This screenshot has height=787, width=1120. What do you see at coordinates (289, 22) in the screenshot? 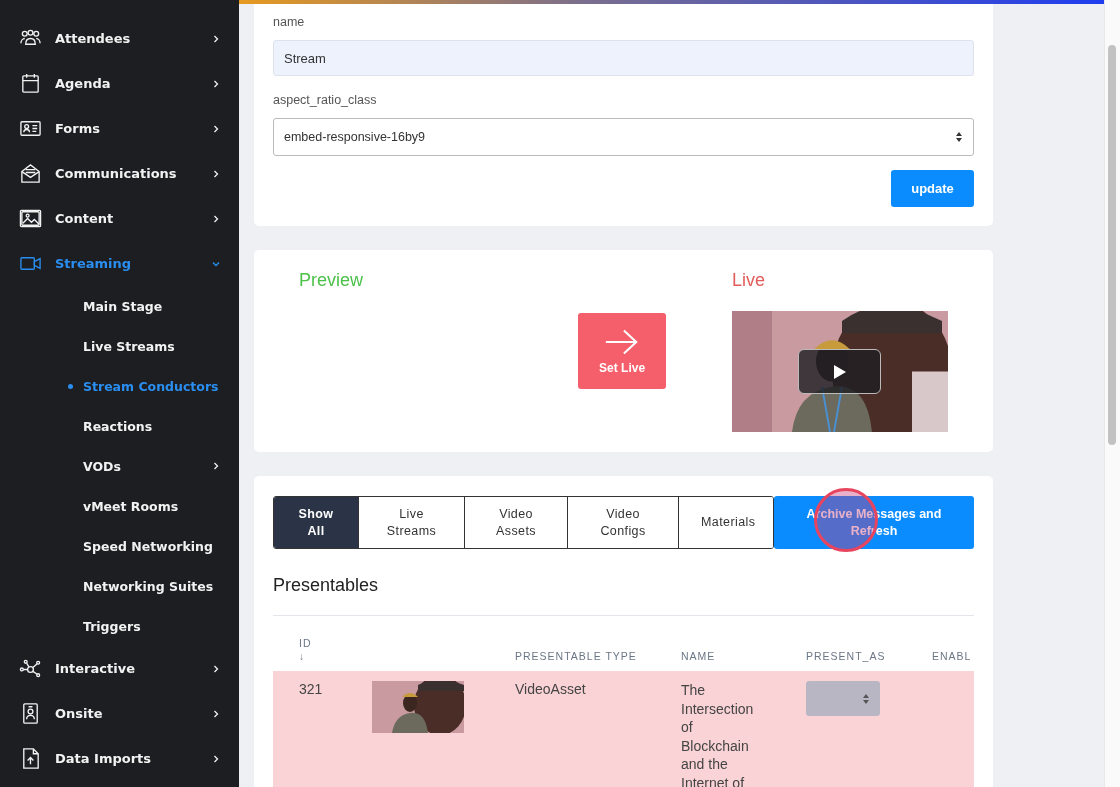
I see `field-label: name` at bounding box center [289, 22].